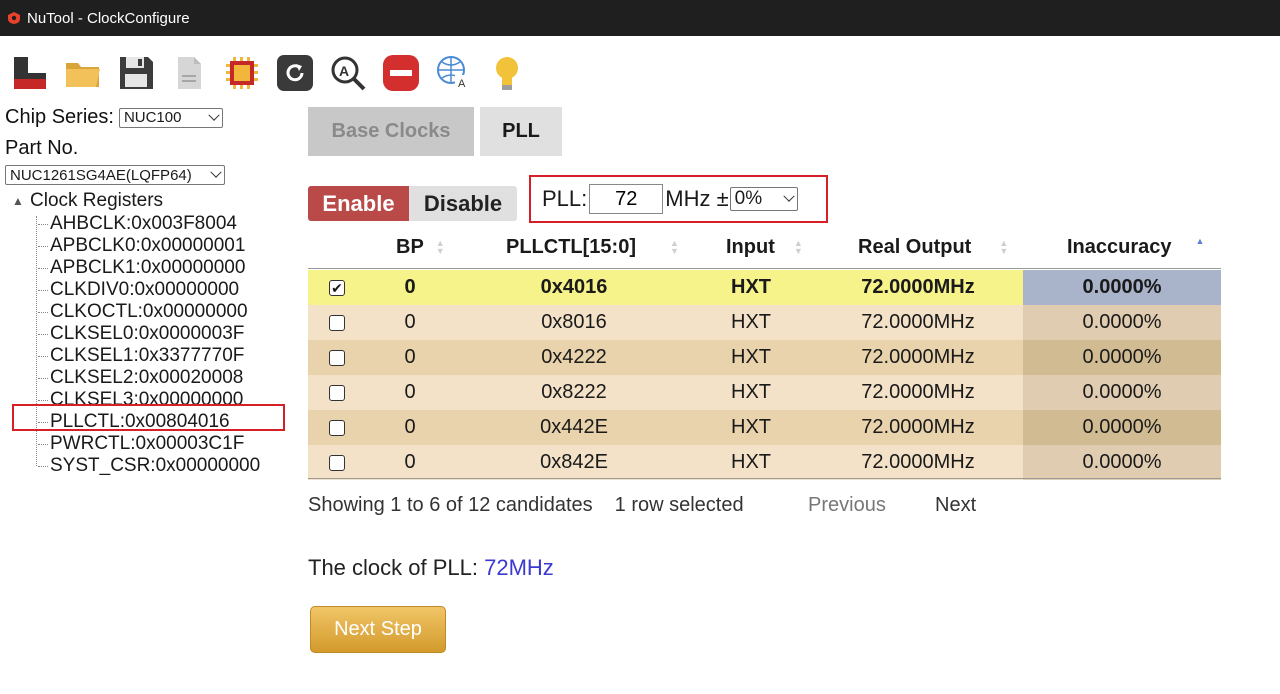  What do you see at coordinates (138, 290) in the screenshot?
I see `tree-item-clkdiv0: CLKDIV0:0x00000000` at bounding box center [138, 290].